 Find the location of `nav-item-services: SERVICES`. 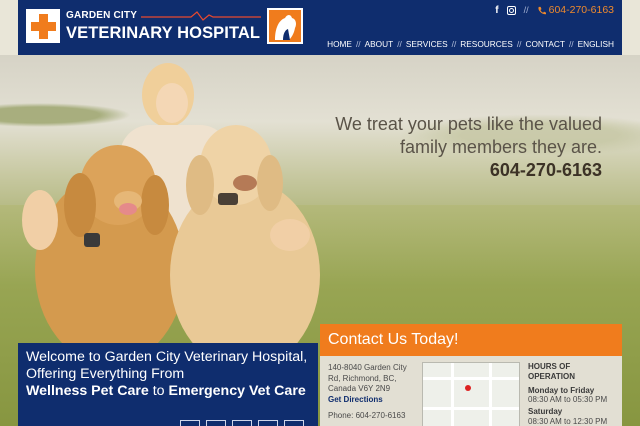

nav-item-services: SERVICES is located at coordinates (427, 44).